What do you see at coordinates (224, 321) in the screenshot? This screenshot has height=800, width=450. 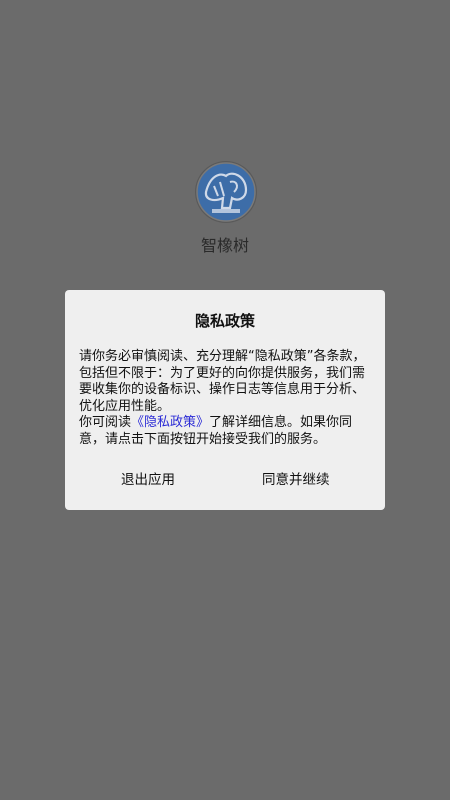 I see `dialog-title: 隐私政策` at bounding box center [224, 321].